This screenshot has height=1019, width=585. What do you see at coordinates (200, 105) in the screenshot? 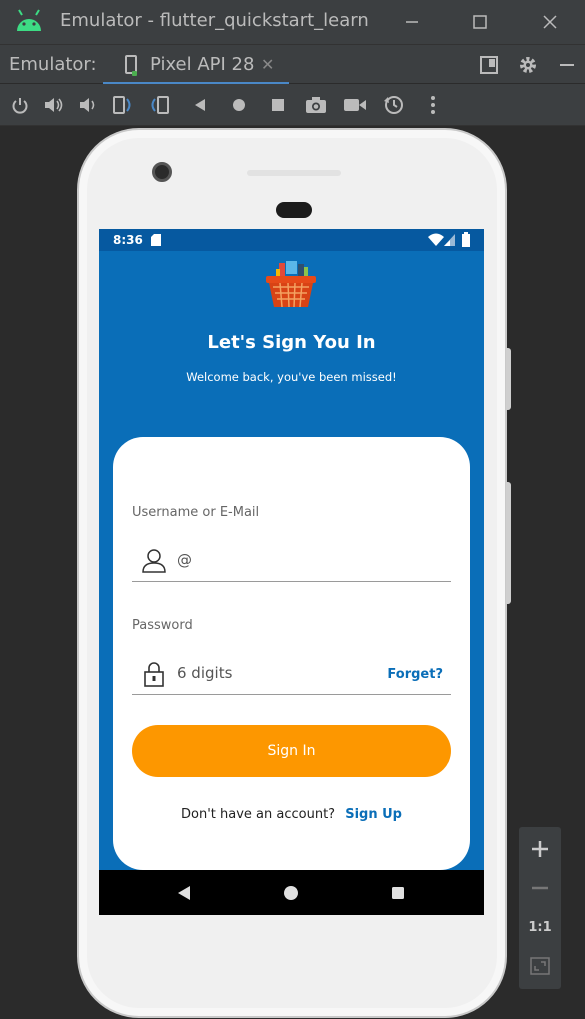
I see `back-icon` at bounding box center [200, 105].